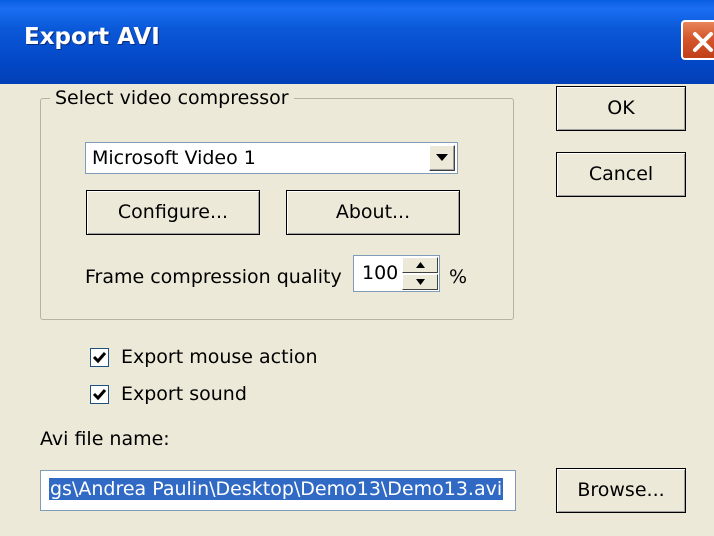 Image resolution: width=714 pixels, height=536 pixels. Describe the element at coordinates (703, 42) in the screenshot. I see `close-icon` at that location.